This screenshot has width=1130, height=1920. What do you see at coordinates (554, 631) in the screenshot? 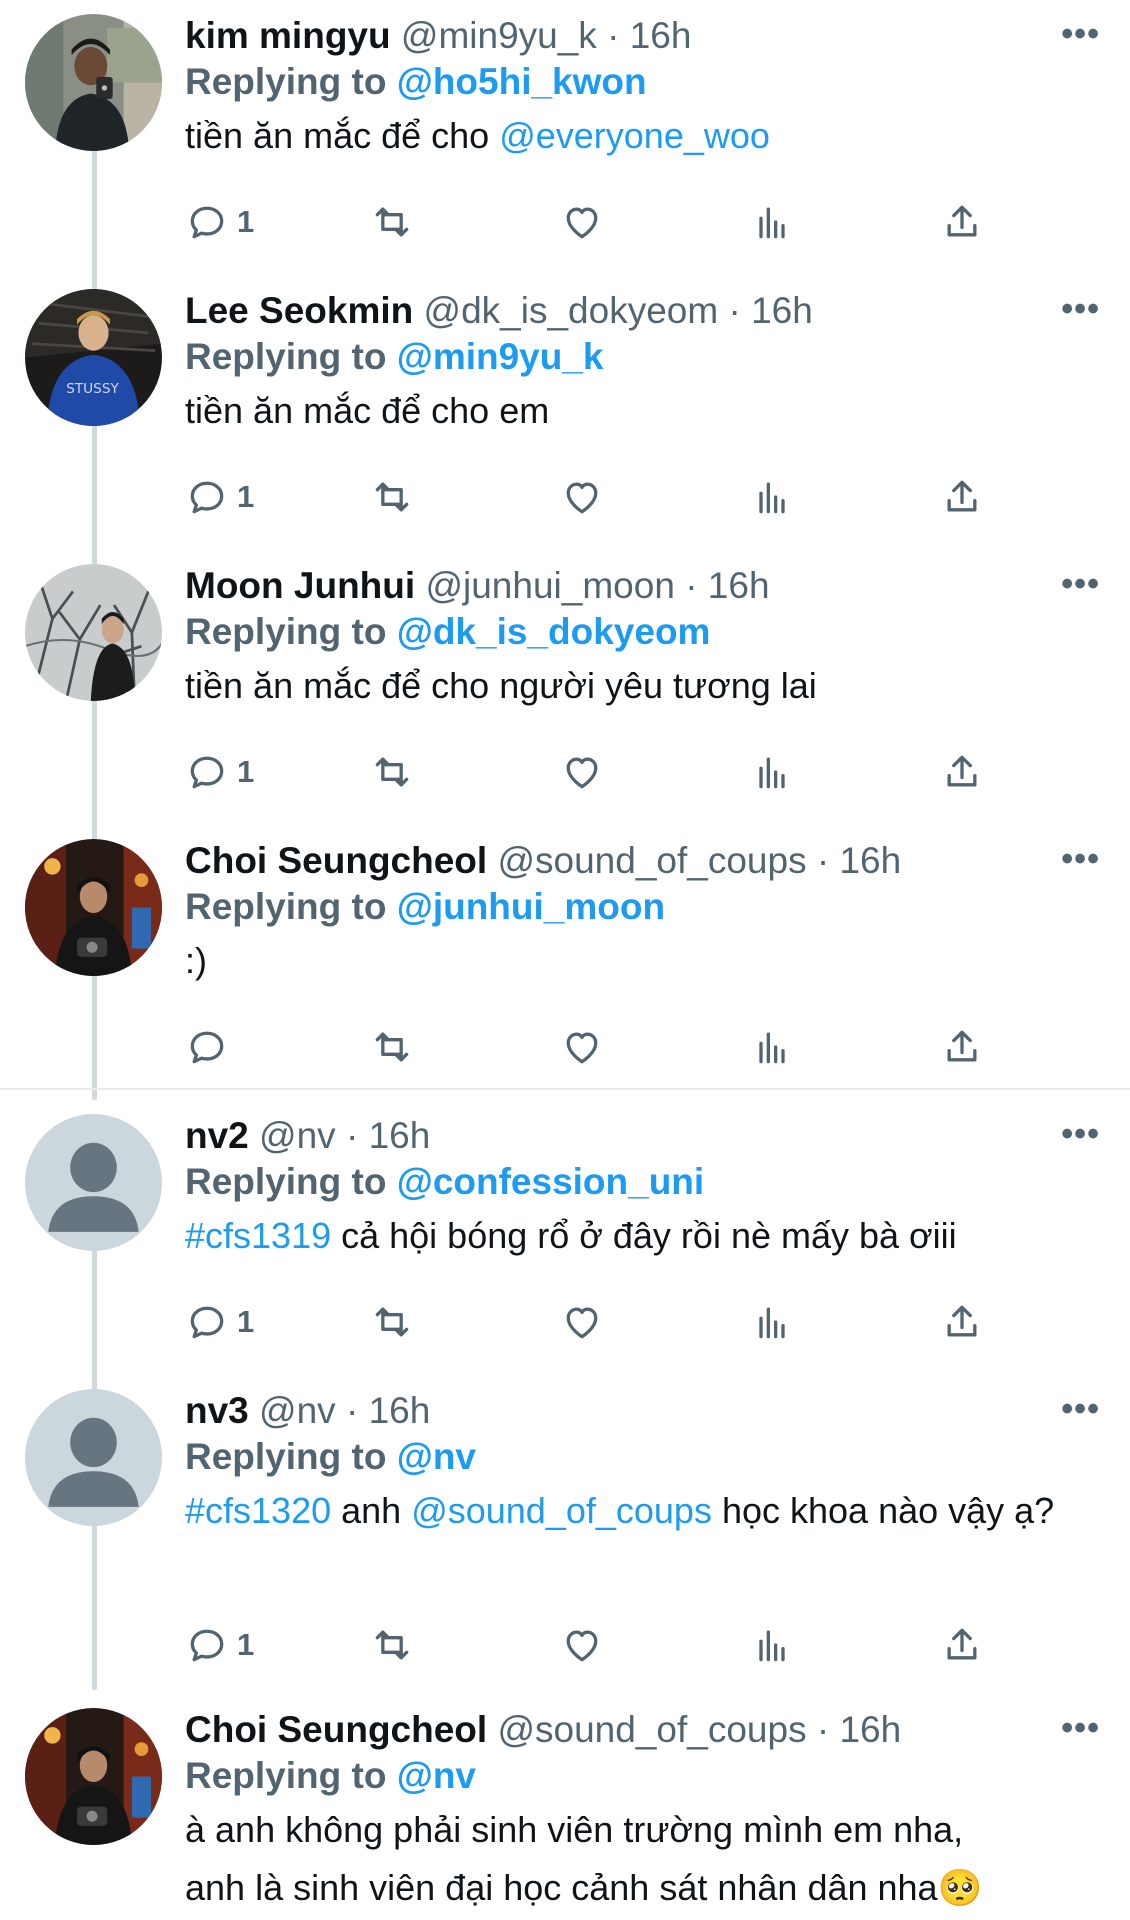
I see `replying-to-mention: @dk_is_dokyeom` at bounding box center [554, 631].